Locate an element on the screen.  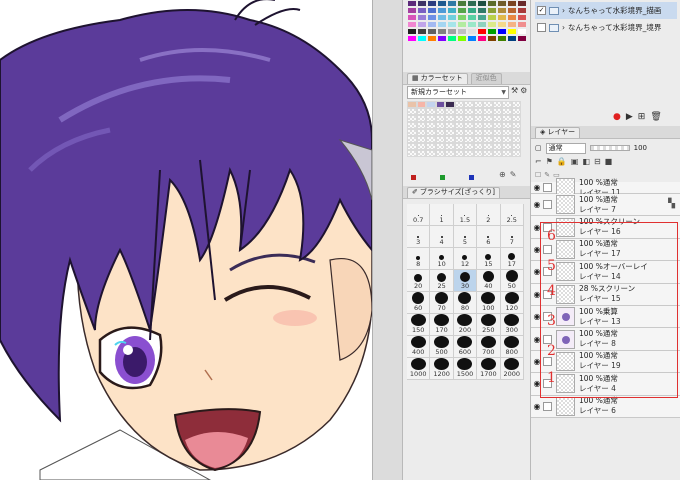
brush-size-cell: 70 is located at coordinates (442, 303).